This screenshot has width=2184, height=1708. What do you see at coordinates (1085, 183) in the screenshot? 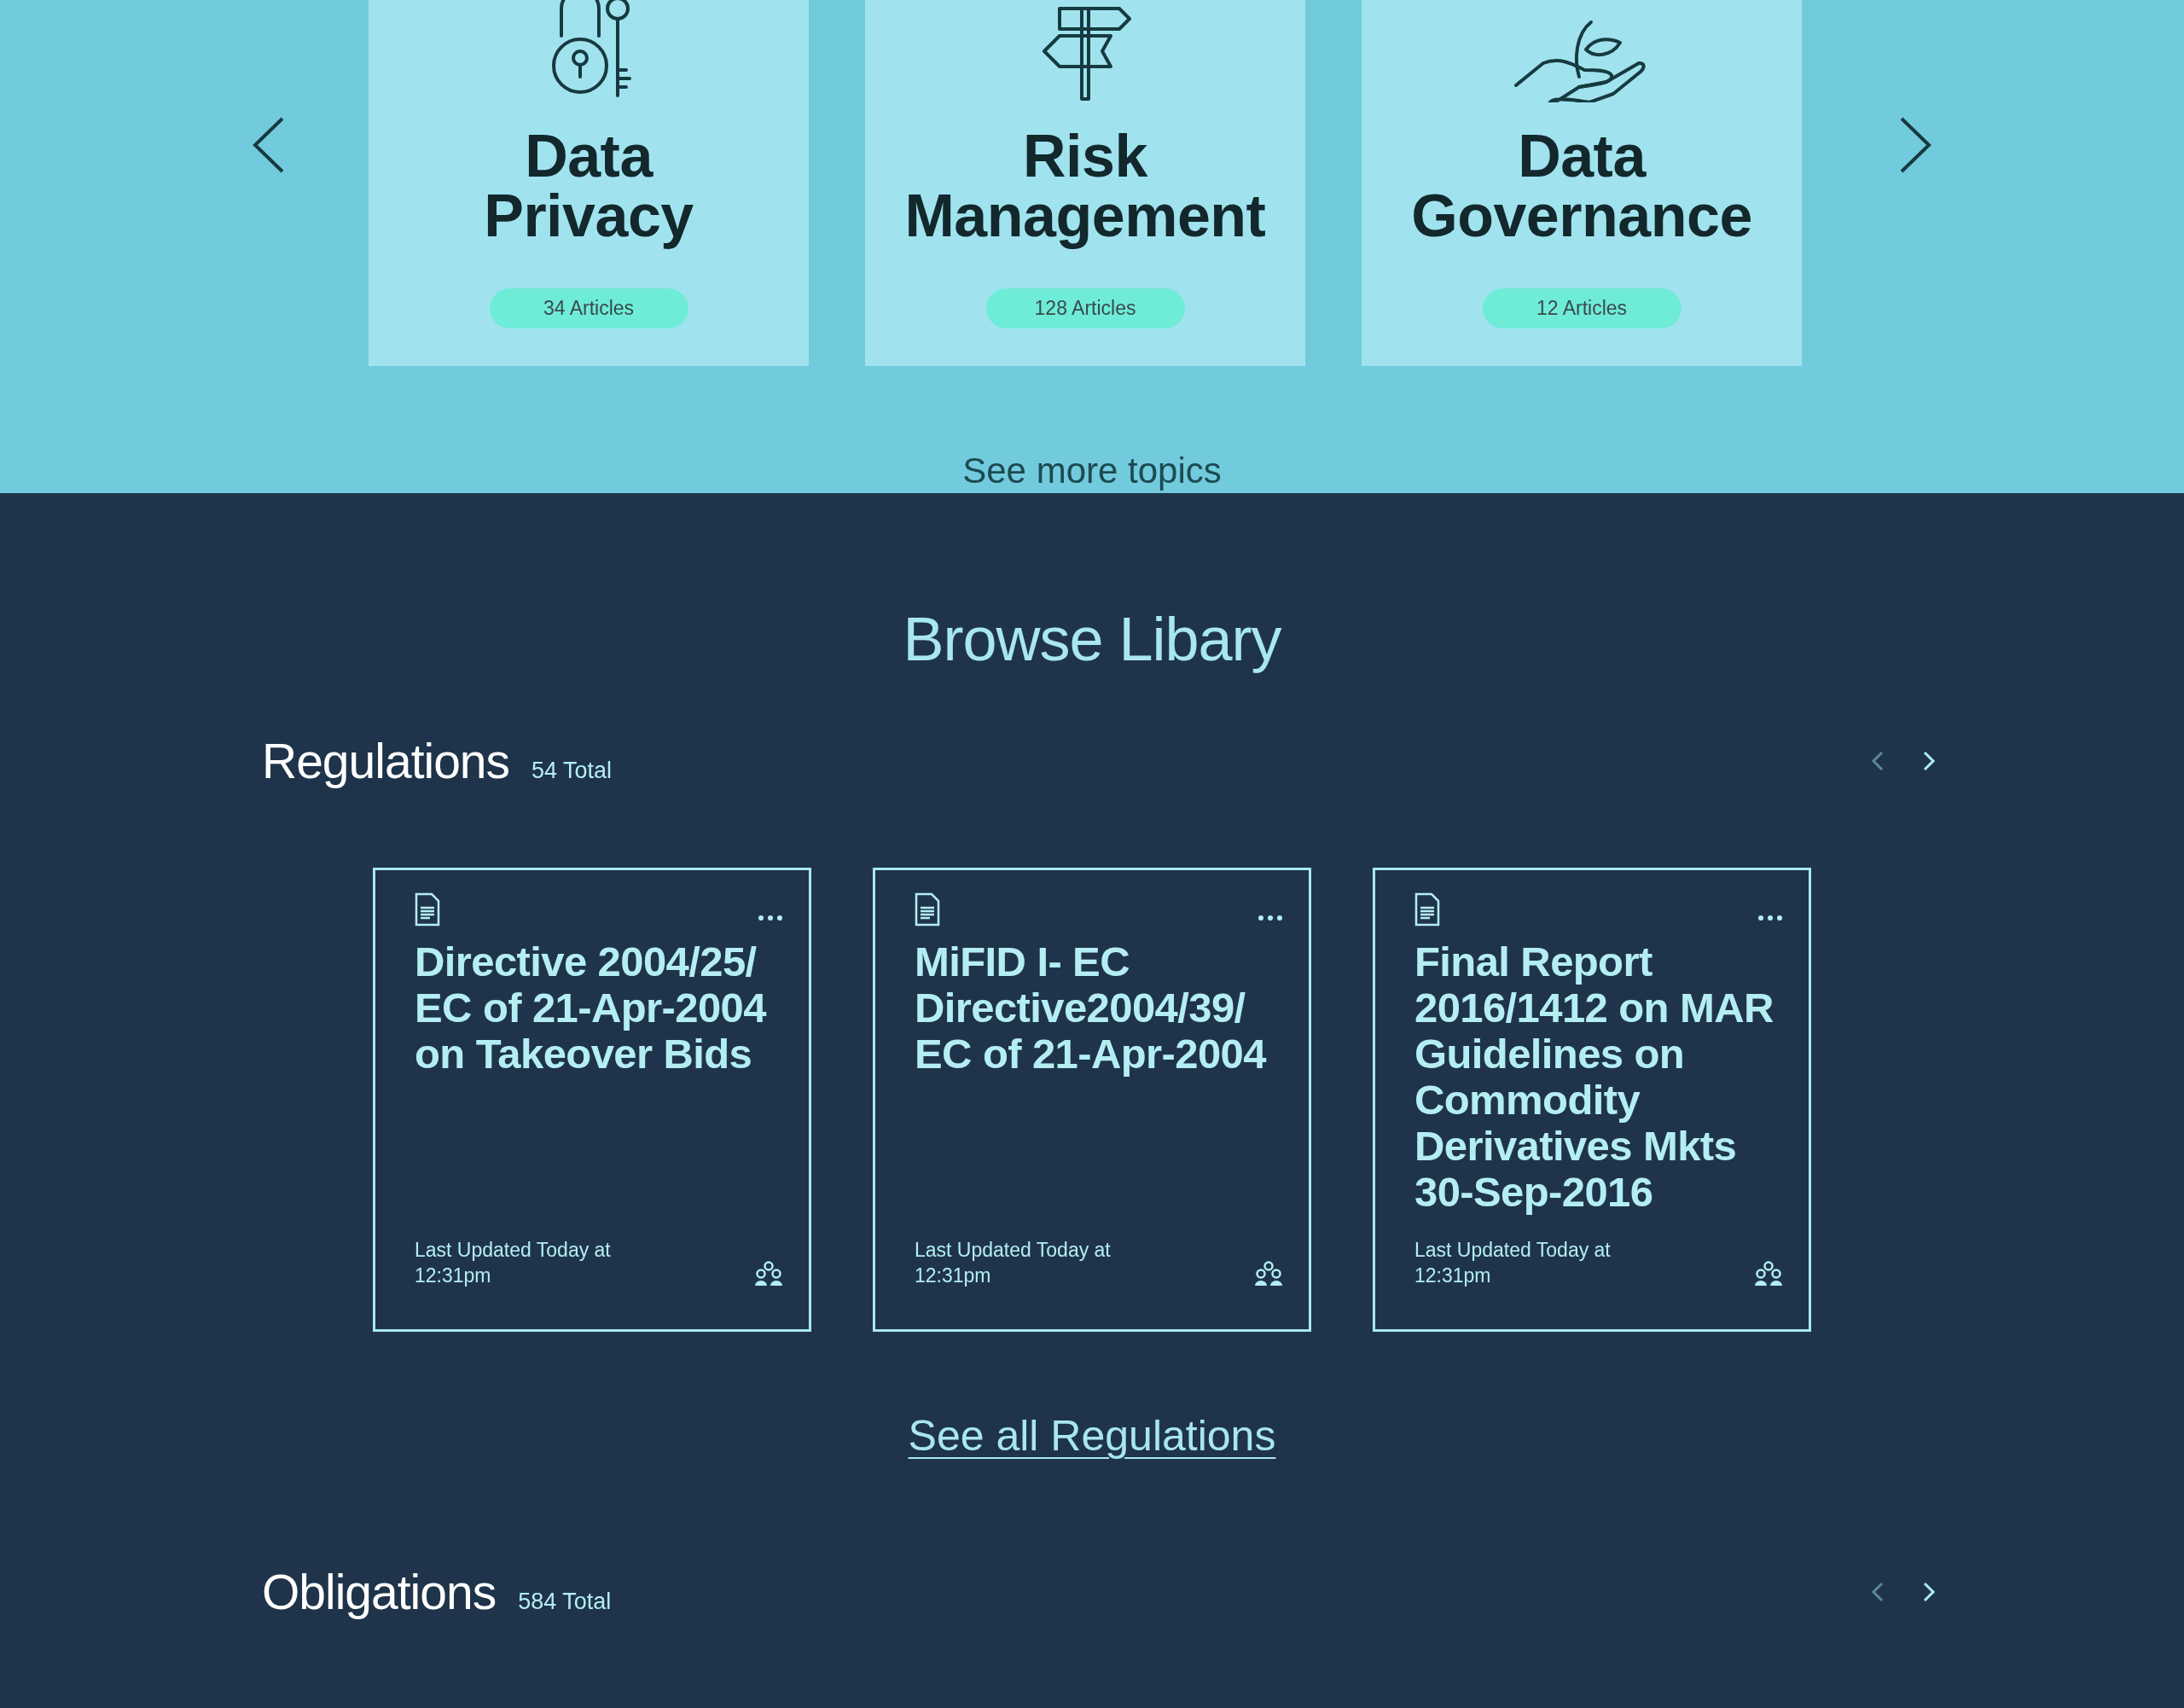
I see `topic-card: Risk Management 128 Articles` at bounding box center [1085, 183].